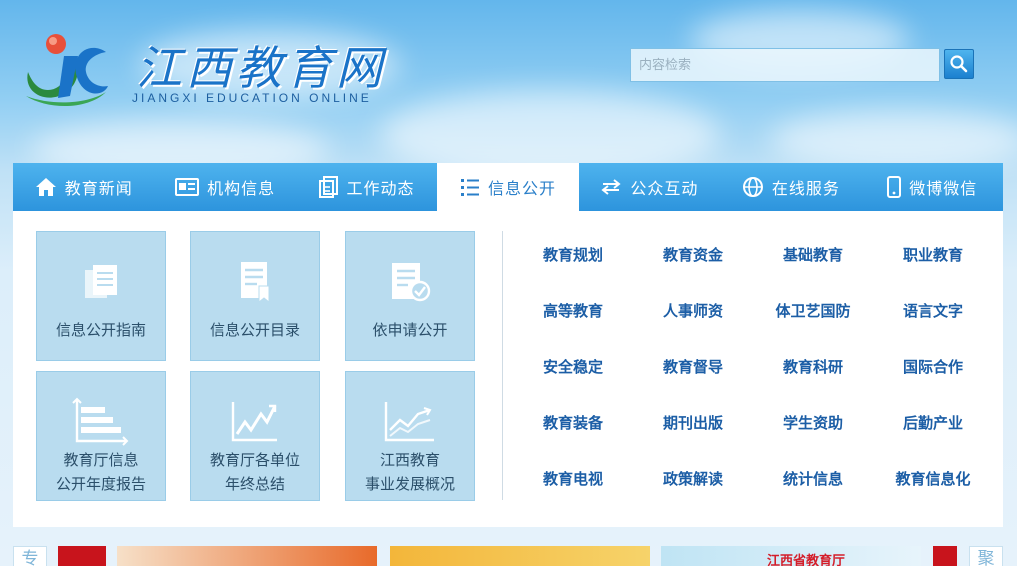  I want to click on bookmark-document-icon, so click(255, 282).